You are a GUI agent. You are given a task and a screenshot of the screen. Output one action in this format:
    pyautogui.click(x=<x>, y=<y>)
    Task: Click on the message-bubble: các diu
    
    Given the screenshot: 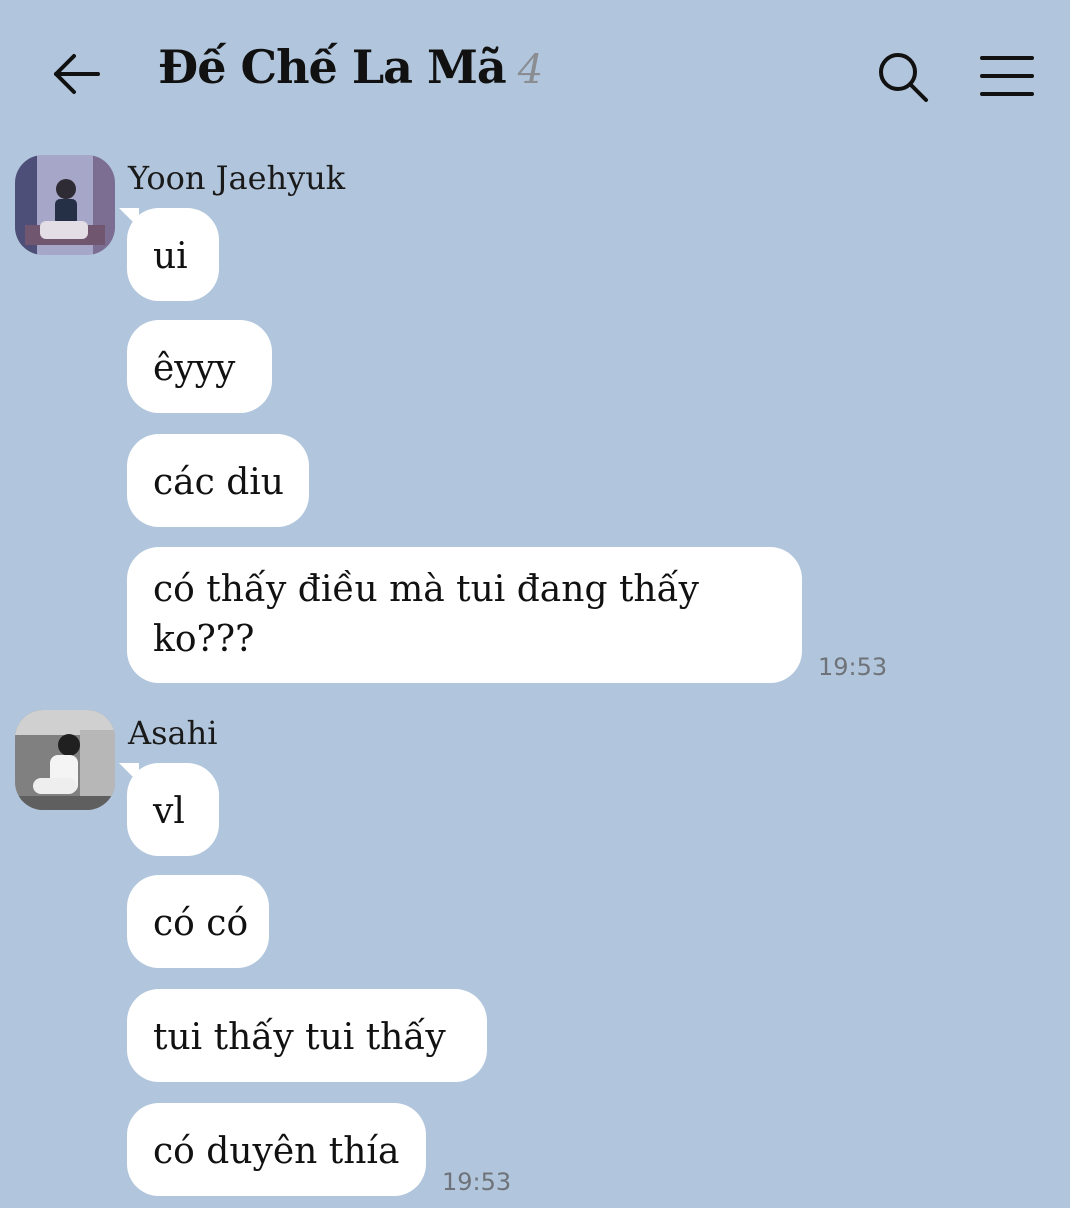 What is the action you would take?
    pyautogui.click(x=218, y=480)
    